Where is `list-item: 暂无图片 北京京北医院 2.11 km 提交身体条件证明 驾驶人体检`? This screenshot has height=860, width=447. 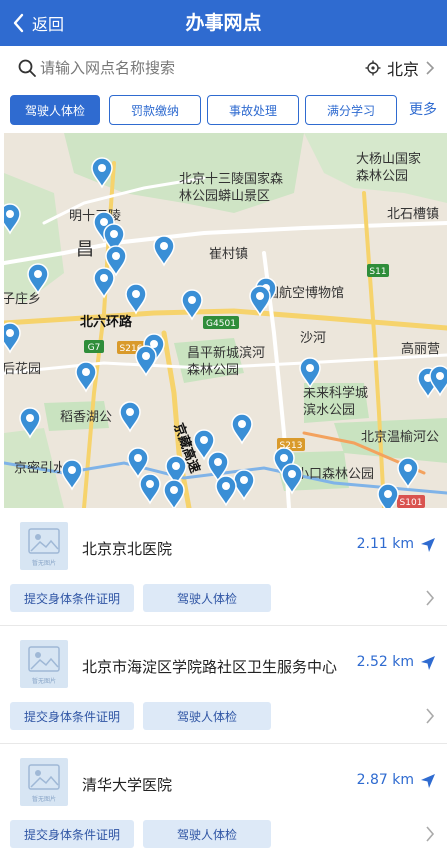 list-item: 暂无图片 北京京北医院 2.11 km 提交身体条件证明 驾驶人体检 is located at coordinates (223, 567).